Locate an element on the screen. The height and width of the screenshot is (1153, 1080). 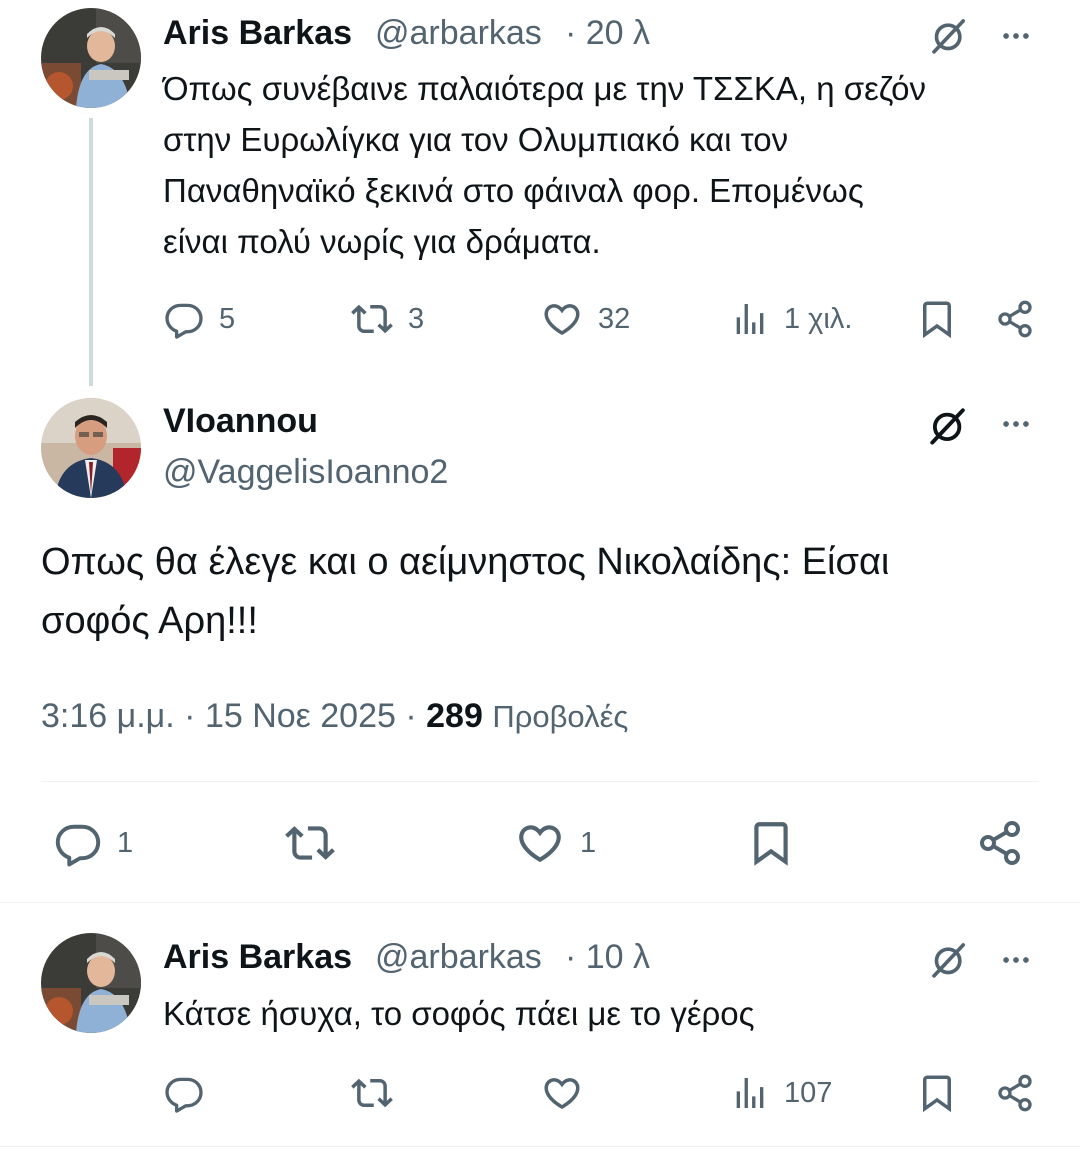
reply-button: 1 is located at coordinates (93, 843).